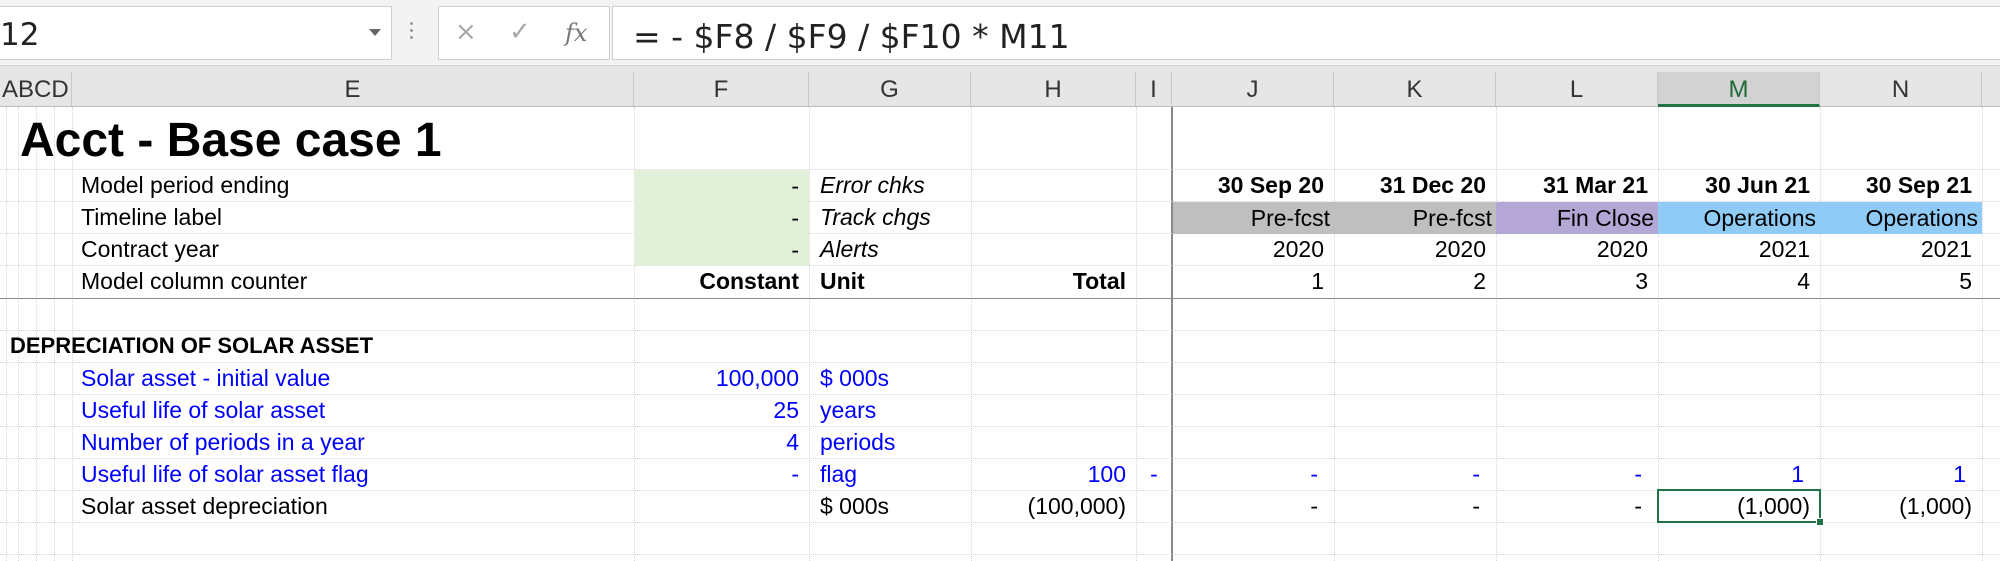 The height and width of the screenshot is (561, 2000). What do you see at coordinates (1739, 474) in the screenshot?
I see `flag-m: 1` at bounding box center [1739, 474].